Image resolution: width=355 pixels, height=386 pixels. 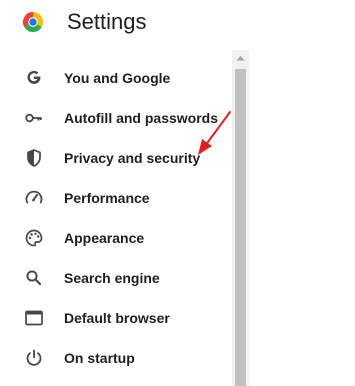 I want to click on sidebar-item-on-startup: On startup, so click(x=116, y=358).